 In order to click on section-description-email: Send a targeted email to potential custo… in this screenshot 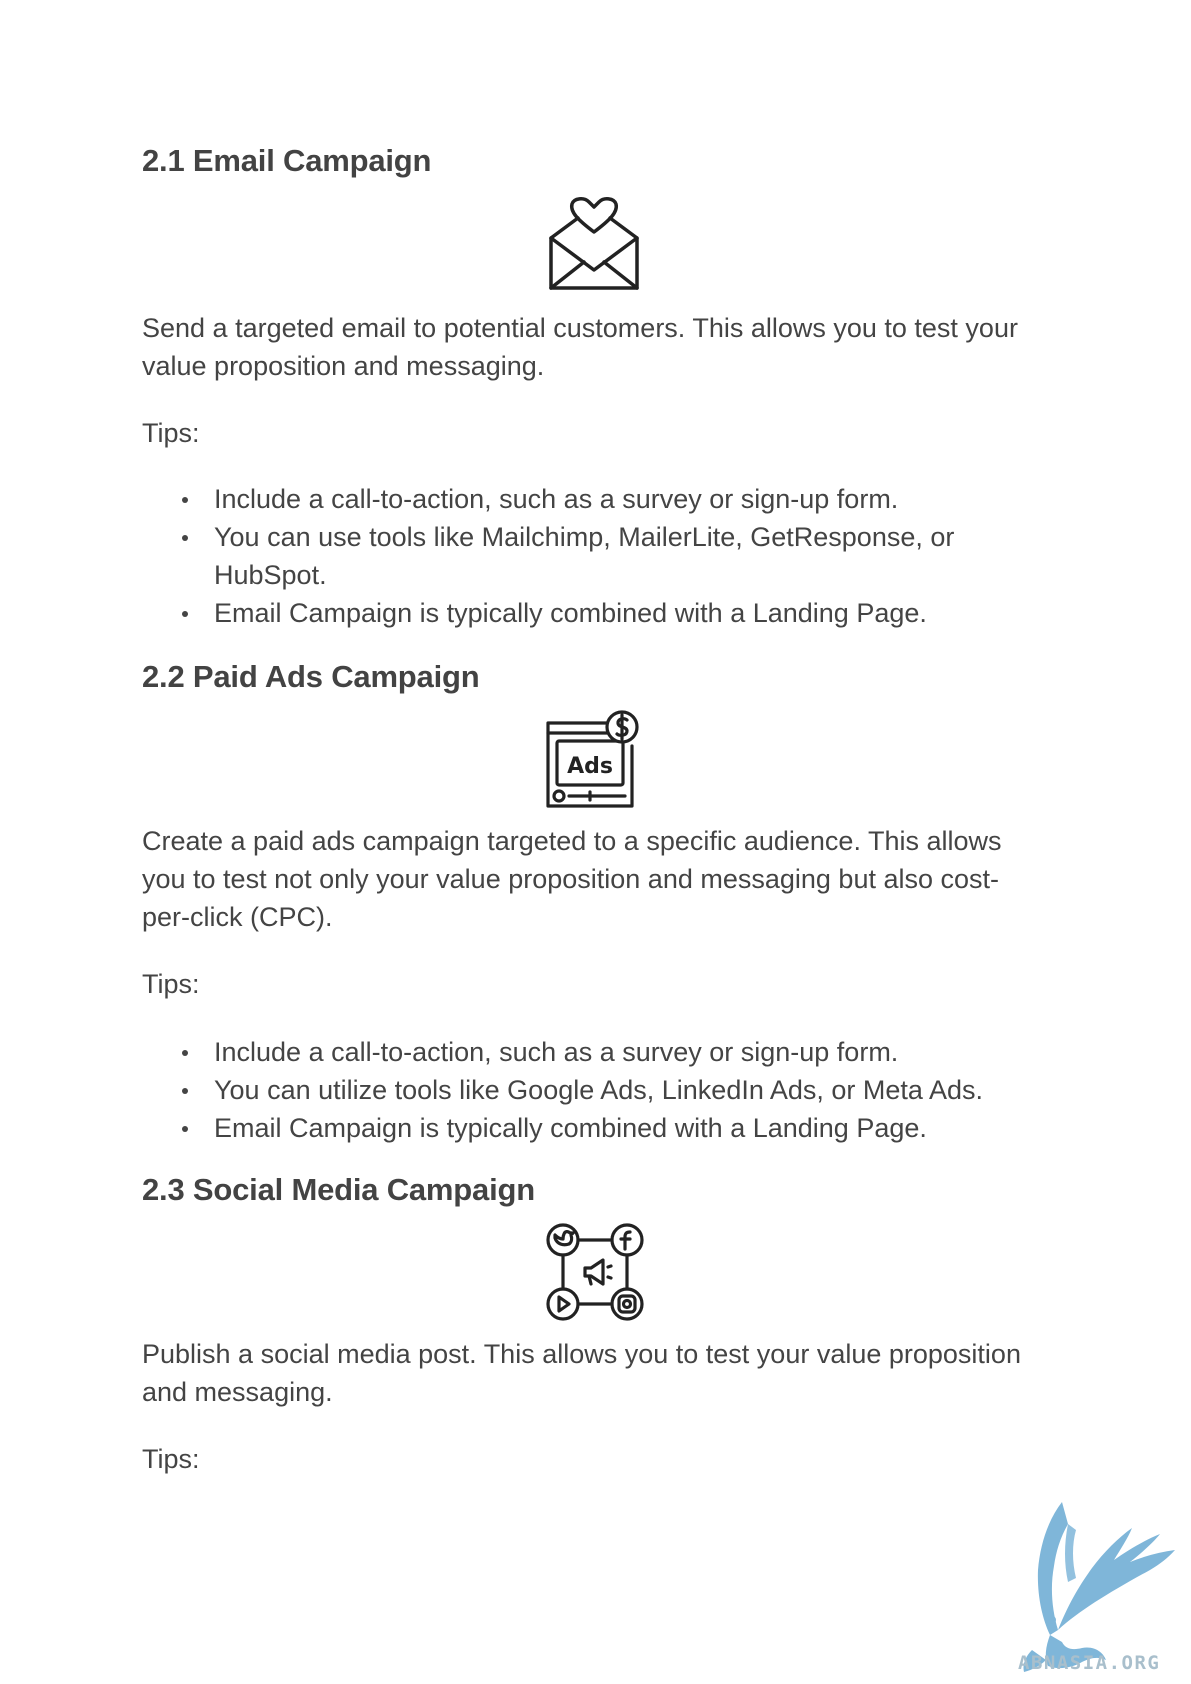, I will do `click(580, 347)`.